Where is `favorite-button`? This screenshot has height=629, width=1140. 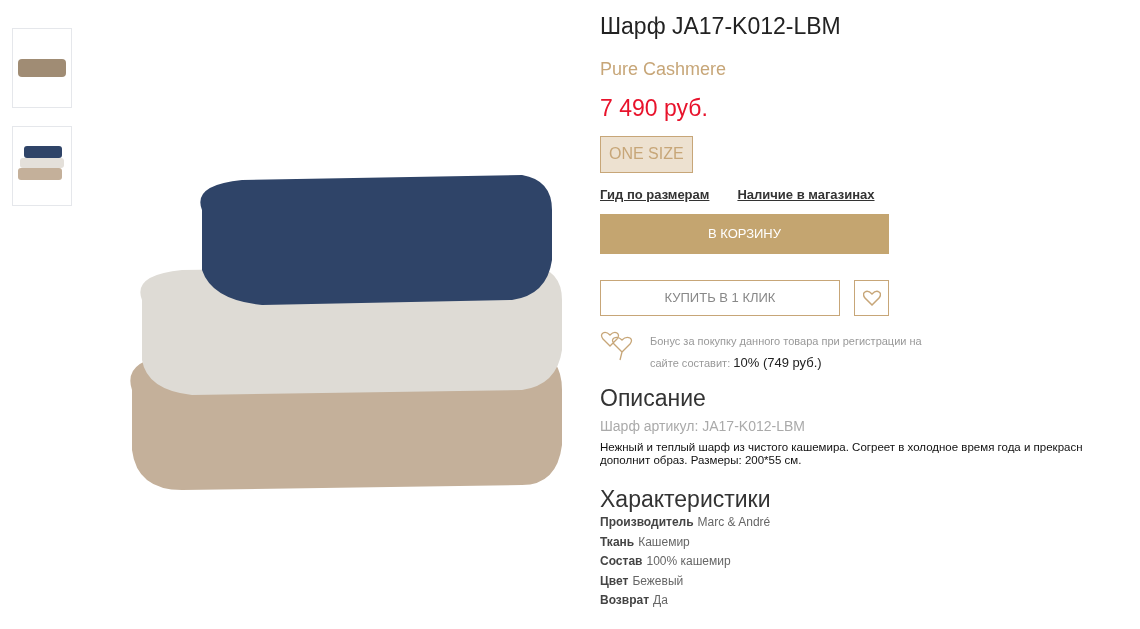
favorite-button is located at coordinates (871, 298).